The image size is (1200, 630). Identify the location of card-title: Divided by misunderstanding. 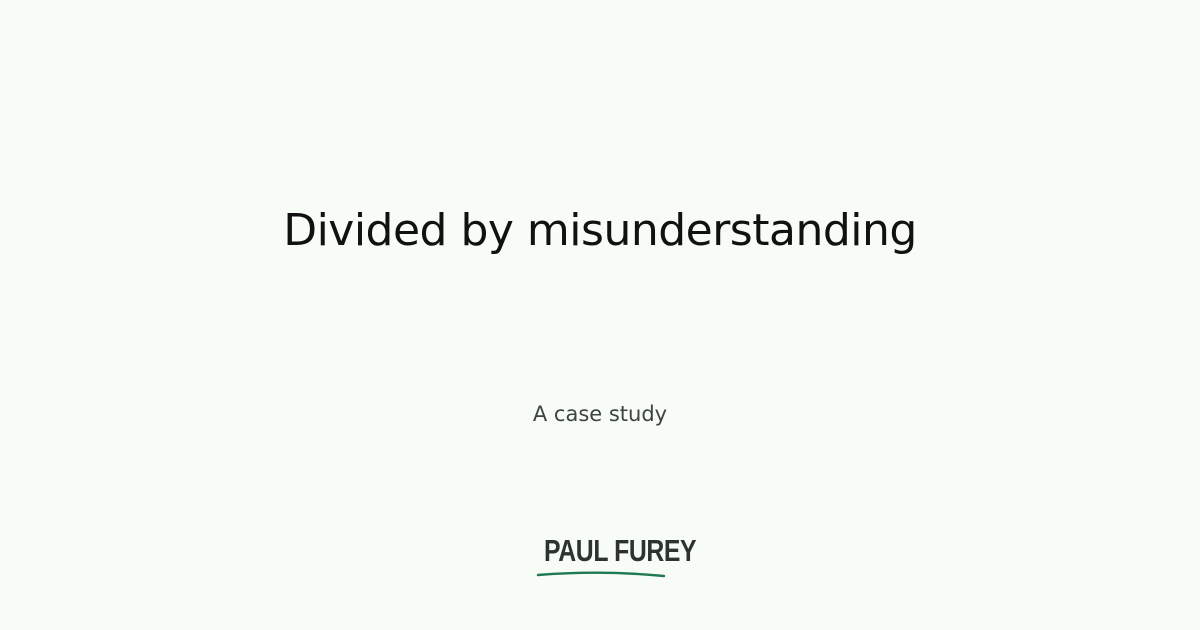
(600, 230).